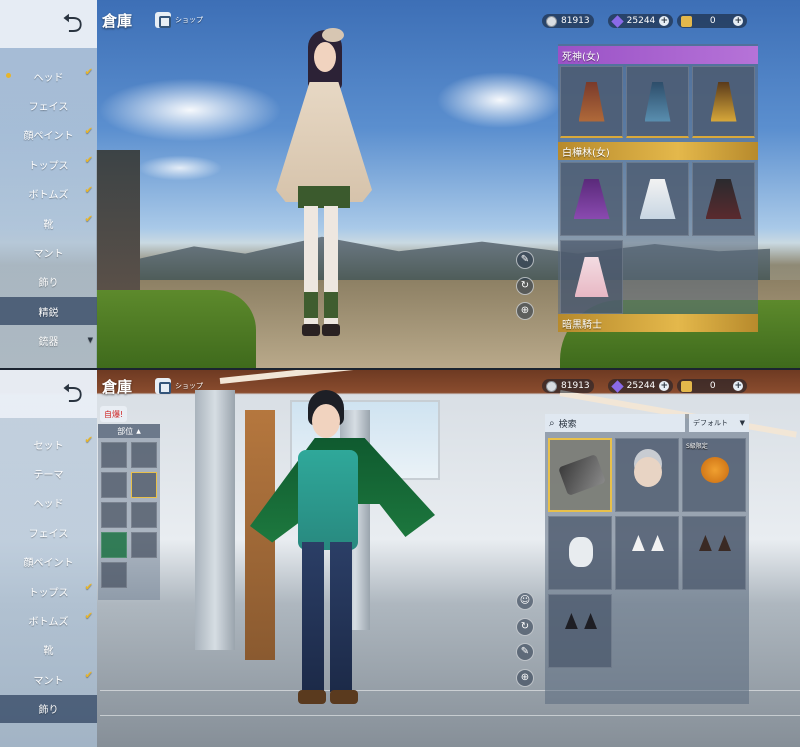 The image size is (800, 747). Describe the element at coordinates (322, 189) in the screenshot. I see `character-female` at that location.